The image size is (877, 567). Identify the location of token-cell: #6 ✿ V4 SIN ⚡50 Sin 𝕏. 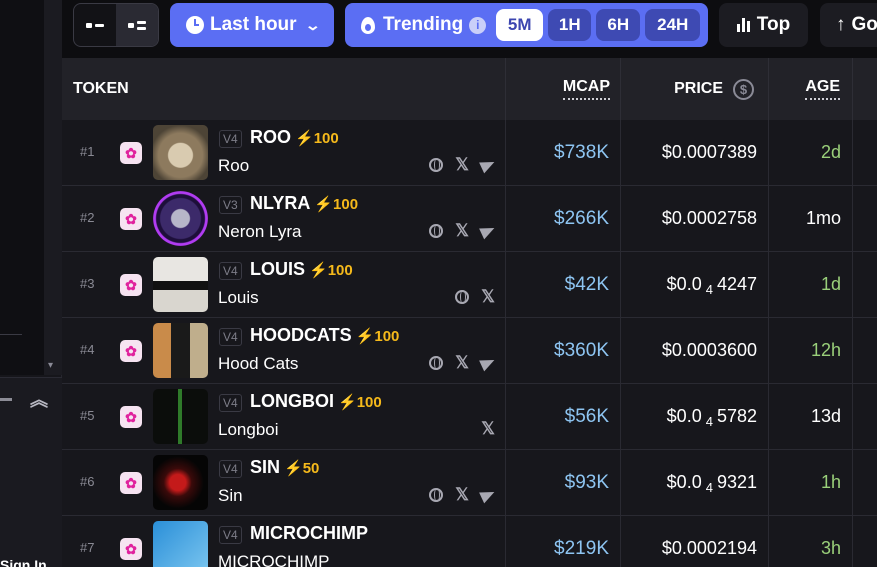
(284, 482).